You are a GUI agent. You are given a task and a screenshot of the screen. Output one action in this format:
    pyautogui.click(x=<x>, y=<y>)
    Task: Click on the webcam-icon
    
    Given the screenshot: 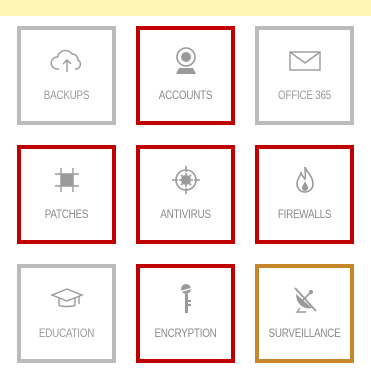 What is the action you would take?
    pyautogui.click(x=186, y=61)
    